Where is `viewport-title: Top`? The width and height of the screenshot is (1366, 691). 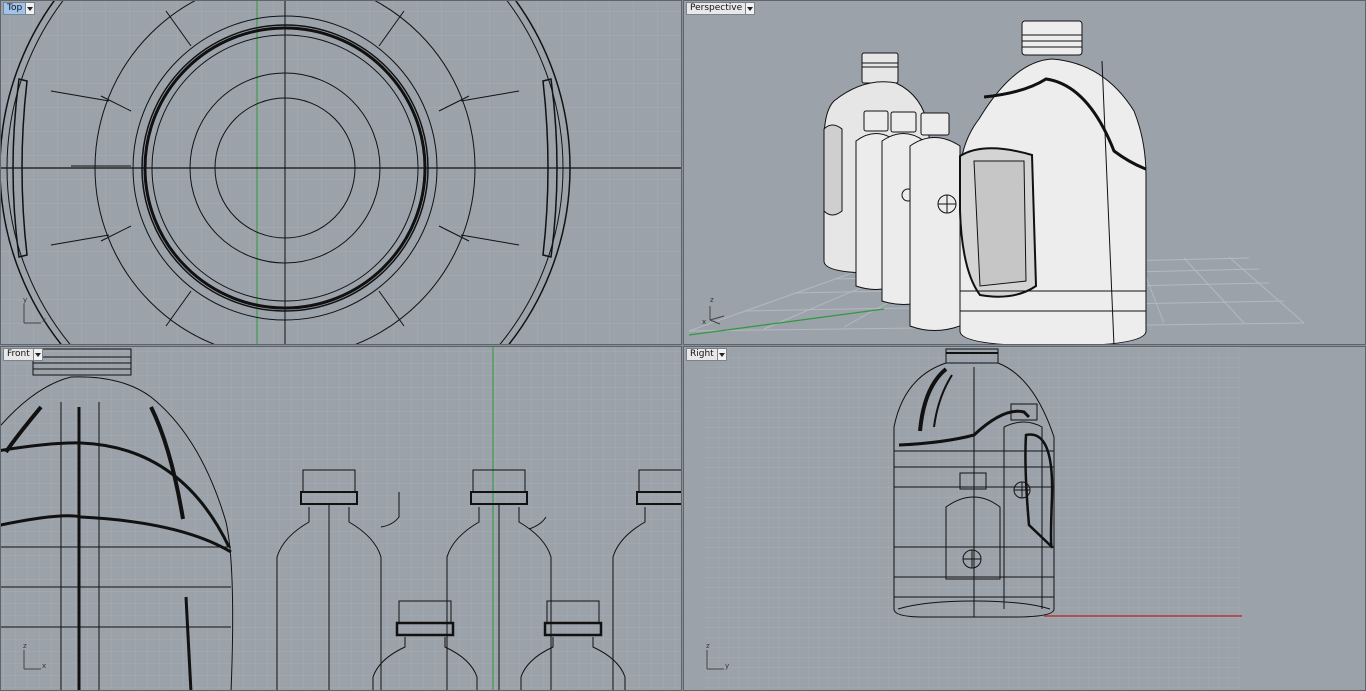 viewport-title: Top is located at coordinates (15, 8).